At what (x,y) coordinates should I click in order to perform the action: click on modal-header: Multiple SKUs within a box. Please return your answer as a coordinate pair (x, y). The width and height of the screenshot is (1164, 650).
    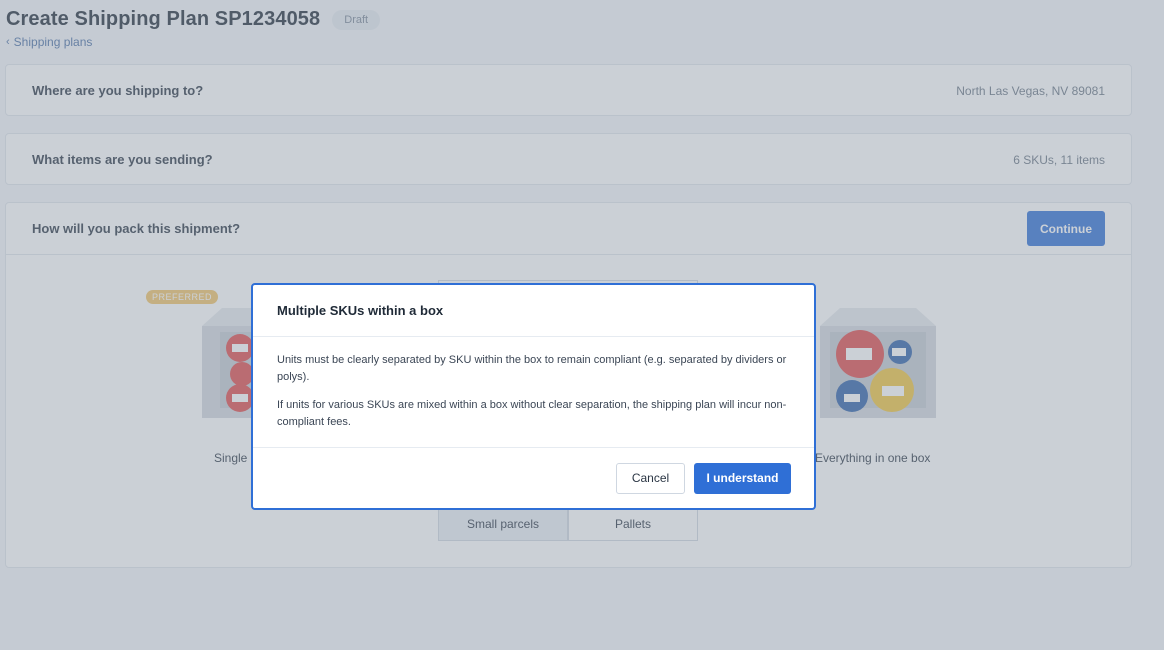
    Looking at the image, I should click on (533, 311).